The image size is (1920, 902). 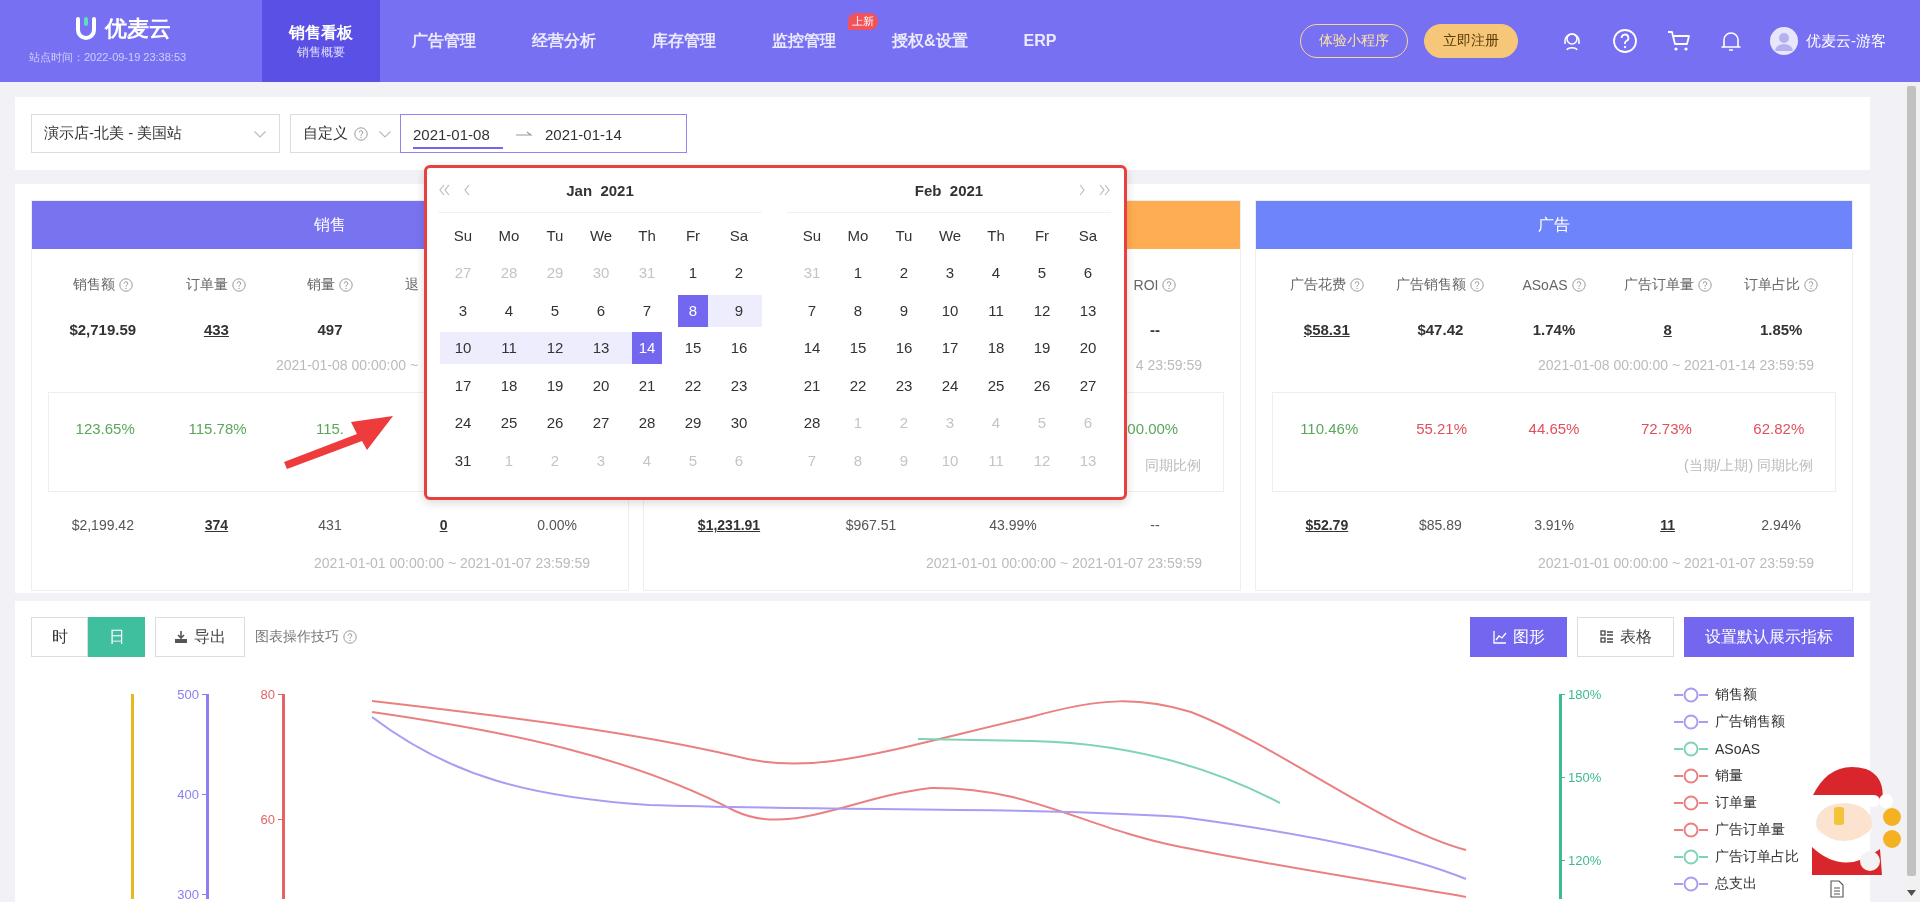 What do you see at coordinates (155, 133) in the screenshot?
I see `store-select: 演示店-北美 - 美国站` at bounding box center [155, 133].